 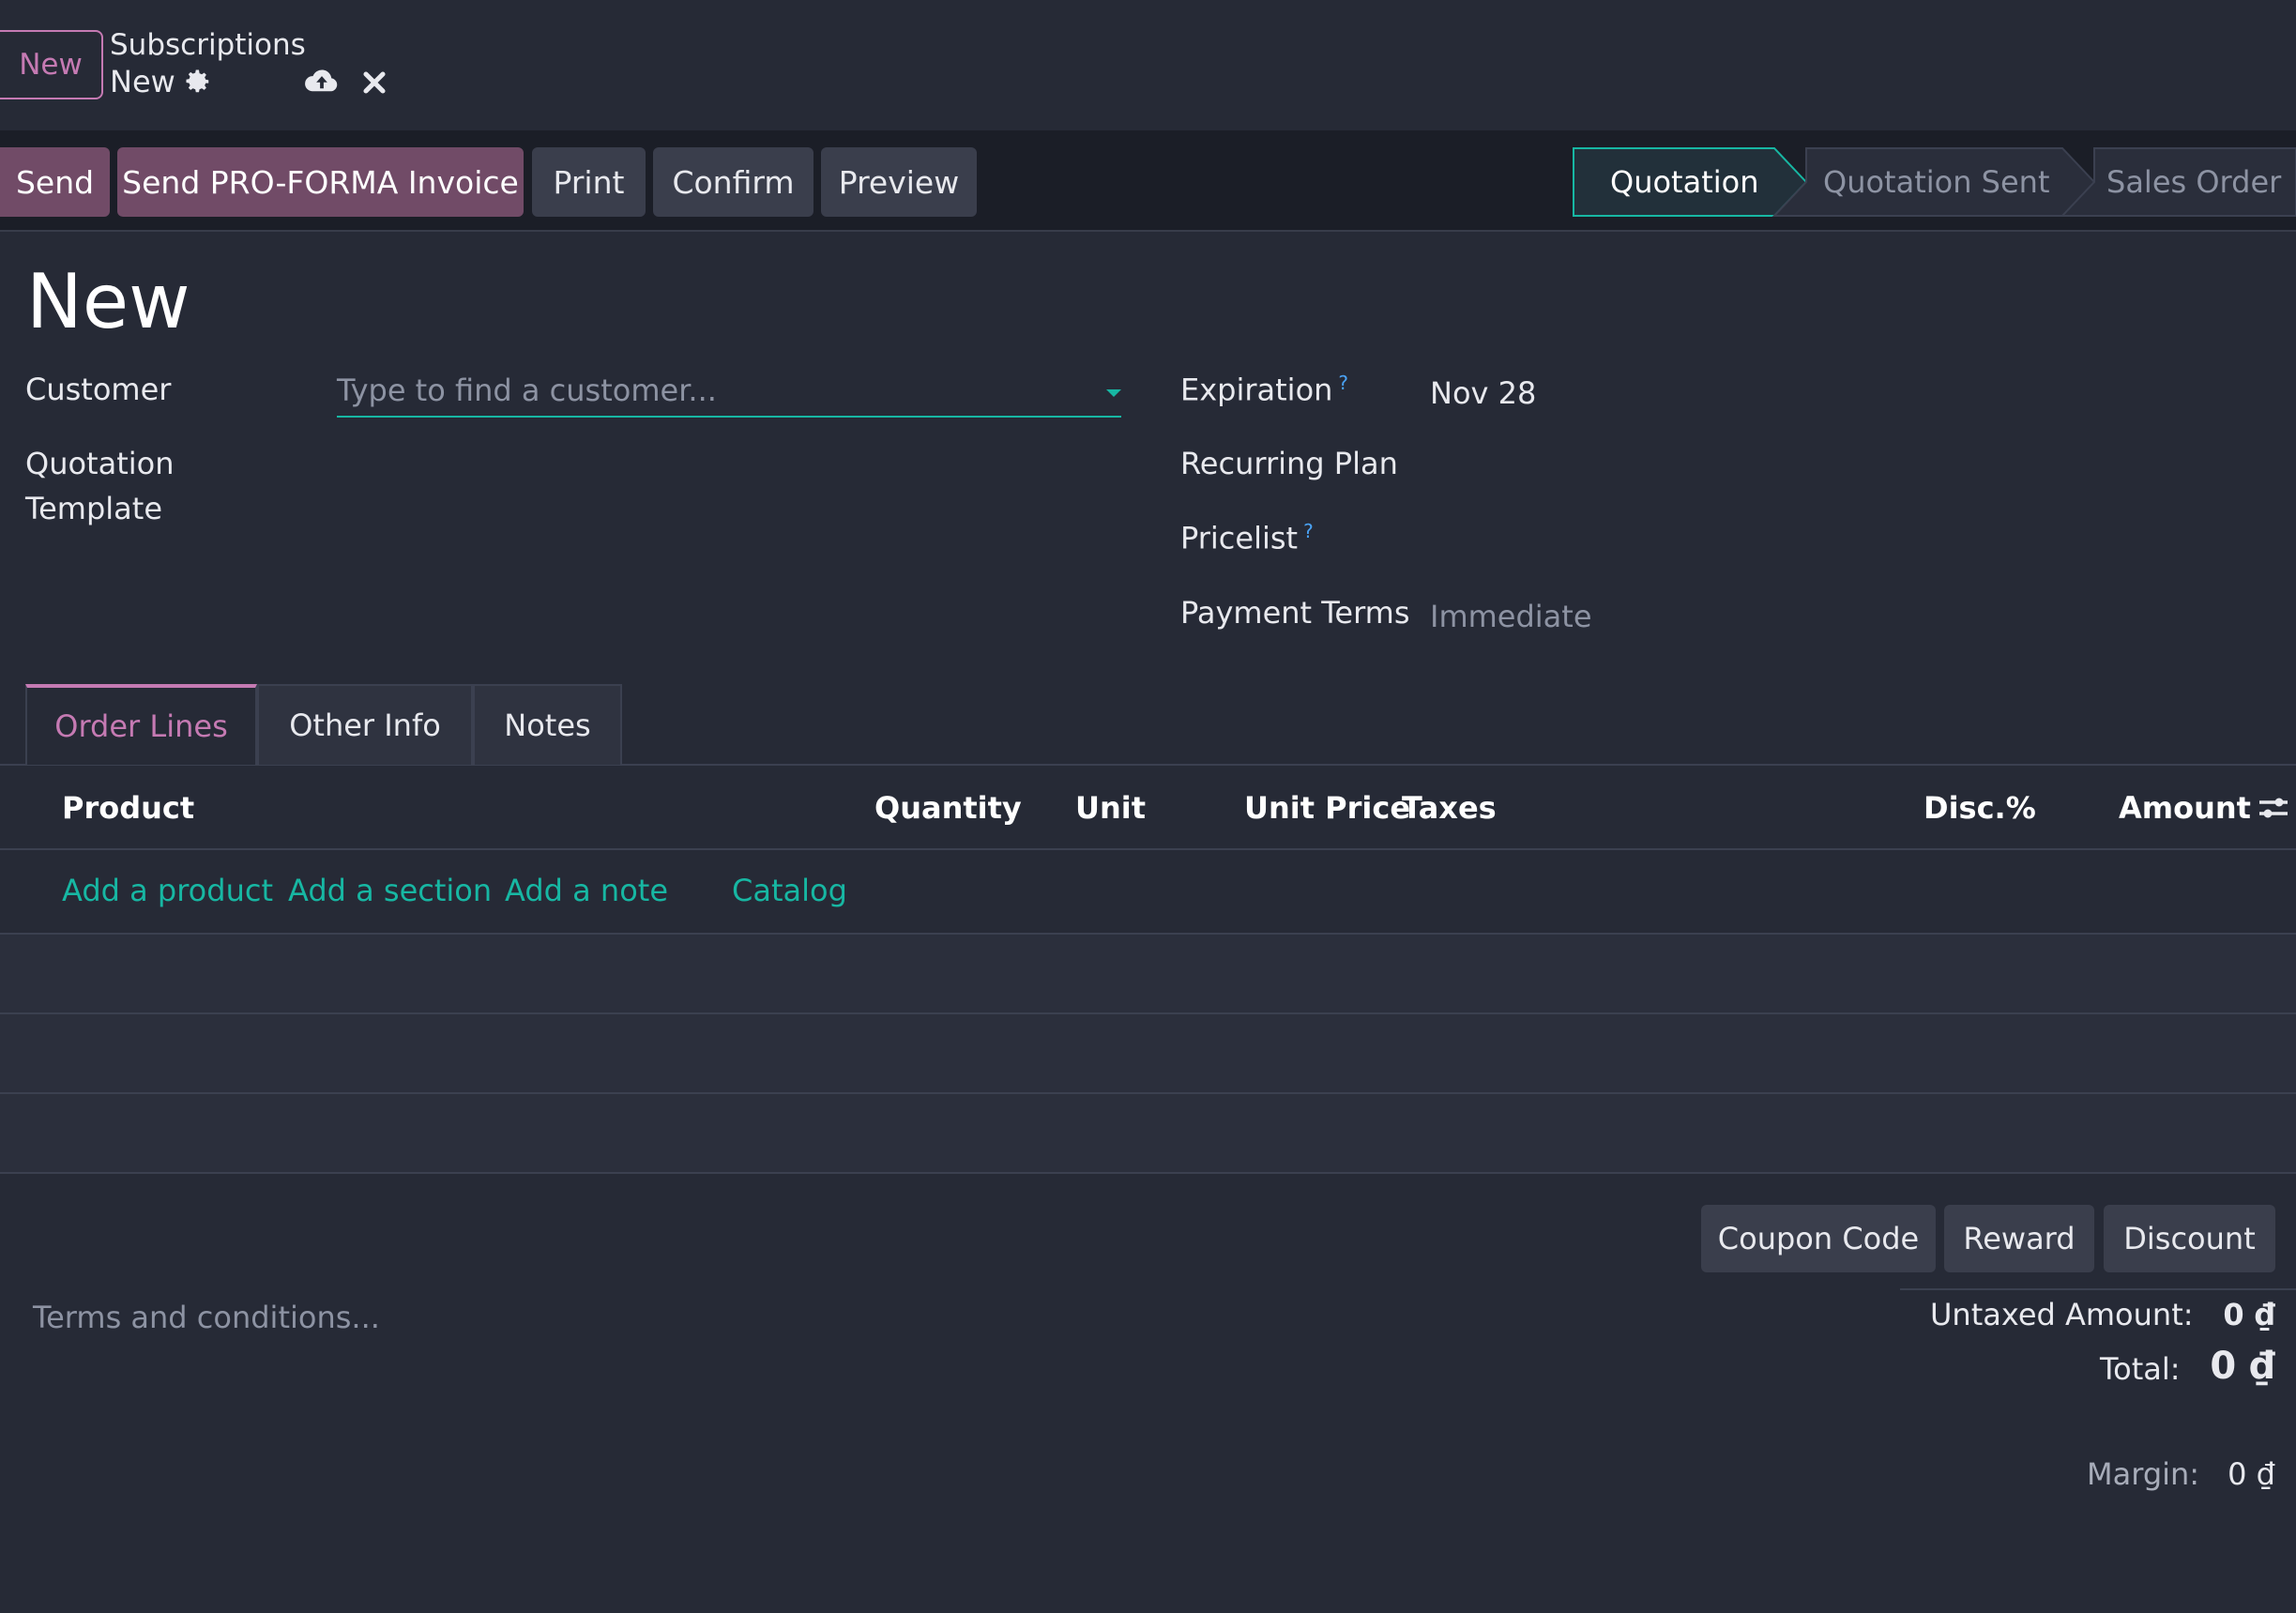 What do you see at coordinates (1295, 613) in the screenshot?
I see `payment-terms-label: Payment Terms` at bounding box center [1295, 613].